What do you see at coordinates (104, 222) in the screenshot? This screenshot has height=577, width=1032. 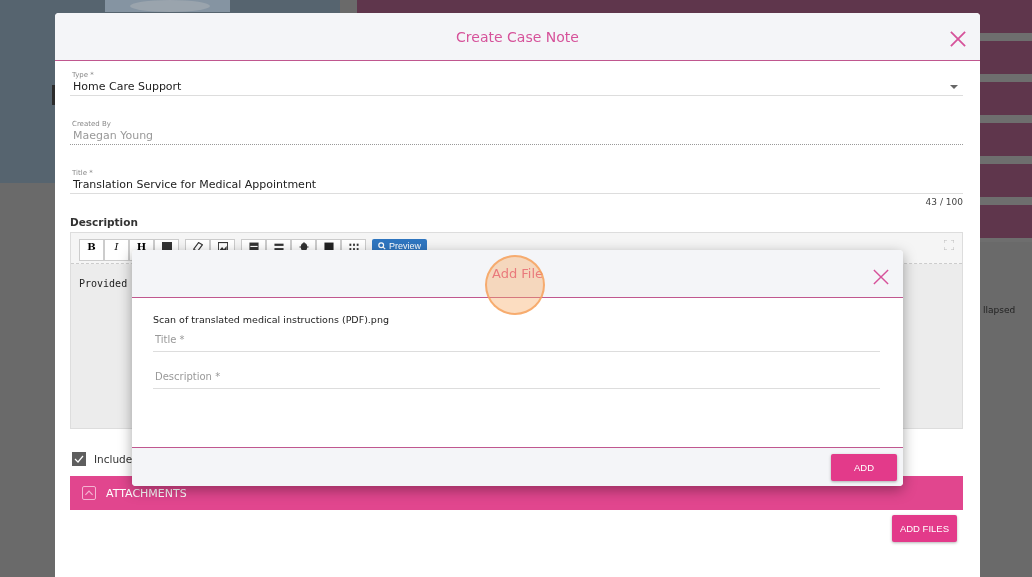 I see `description-label: Description` at bounding box center [104, 222].